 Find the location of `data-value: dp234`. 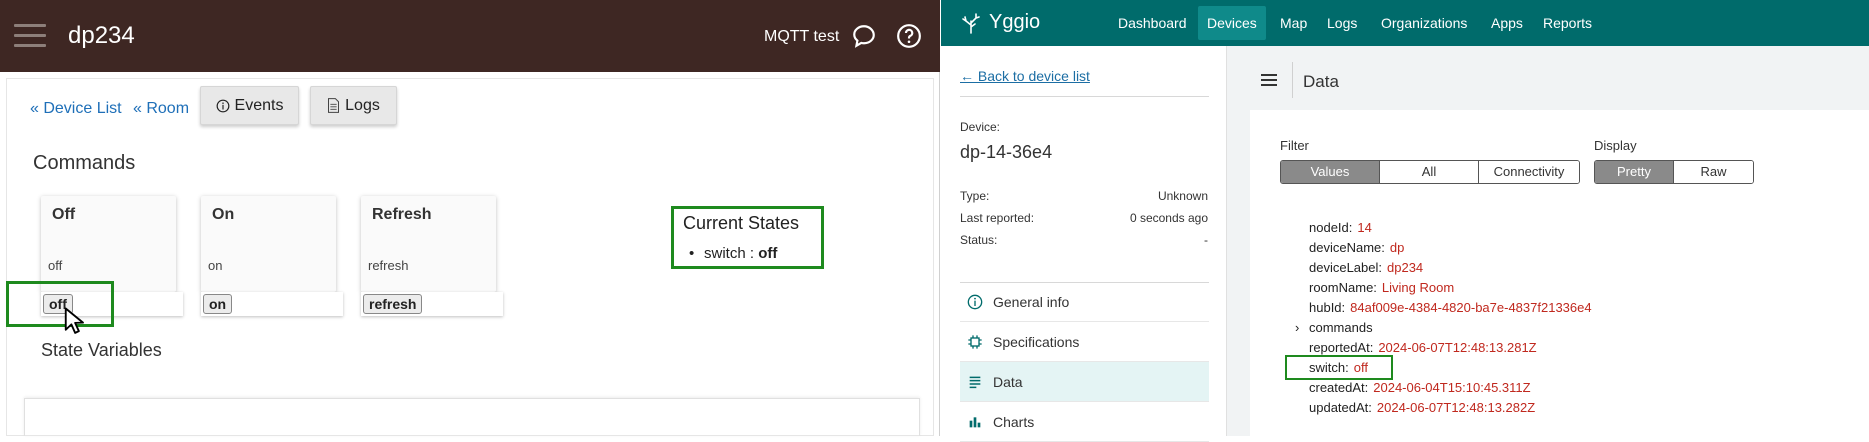

data-value: dp234 is located at coordinates (1405, 267).